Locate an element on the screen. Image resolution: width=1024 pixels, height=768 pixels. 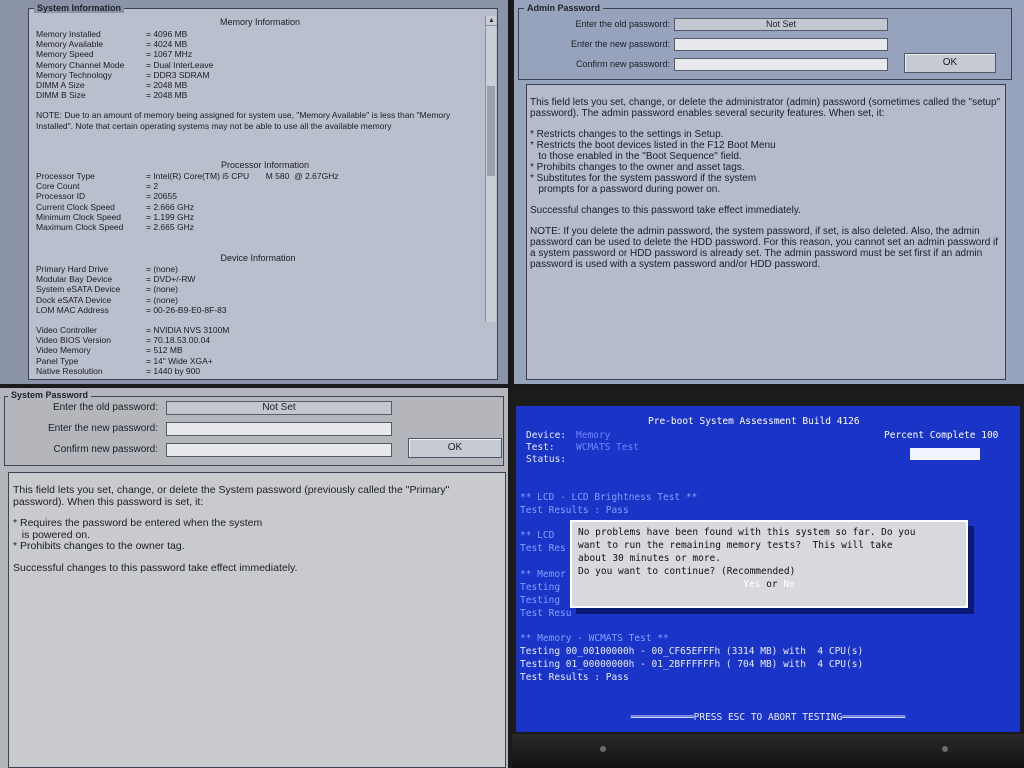
info-value: = 70.18.53.00.04 is located at coordinates (178, 340).